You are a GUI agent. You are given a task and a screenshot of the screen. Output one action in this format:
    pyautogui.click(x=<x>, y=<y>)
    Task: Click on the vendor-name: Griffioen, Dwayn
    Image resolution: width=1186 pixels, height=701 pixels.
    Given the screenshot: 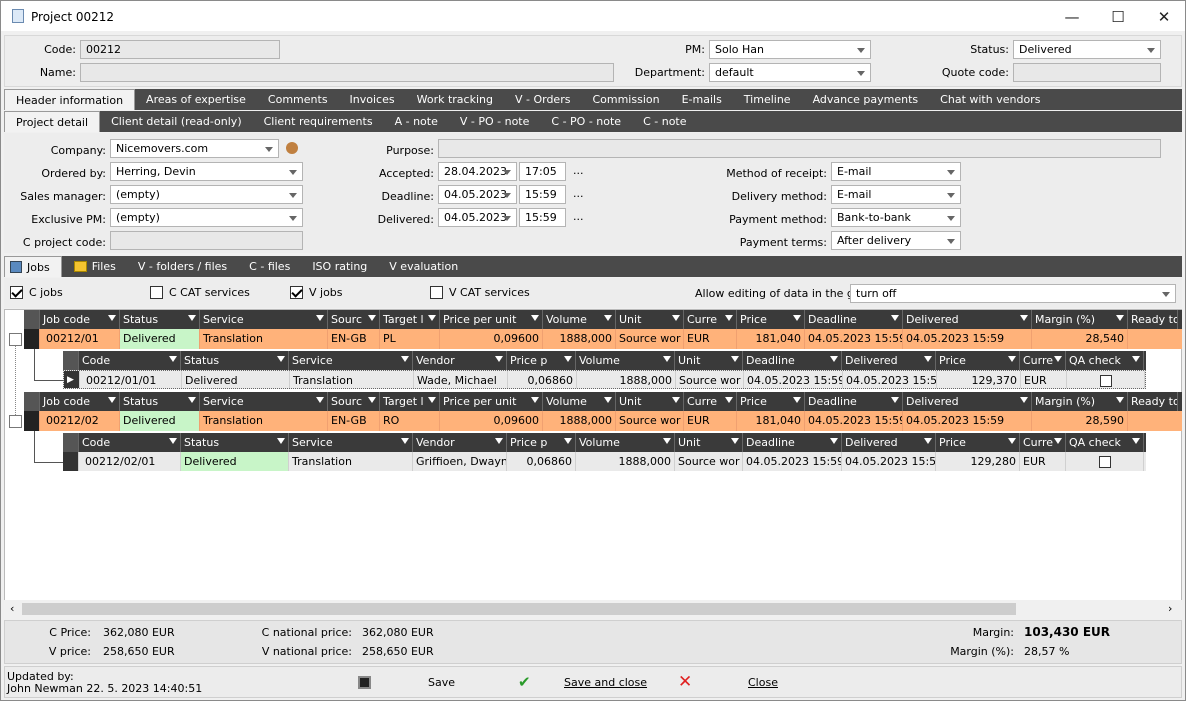 What is the action you would take?
    pyautogui.click(x=460, y=461)
    